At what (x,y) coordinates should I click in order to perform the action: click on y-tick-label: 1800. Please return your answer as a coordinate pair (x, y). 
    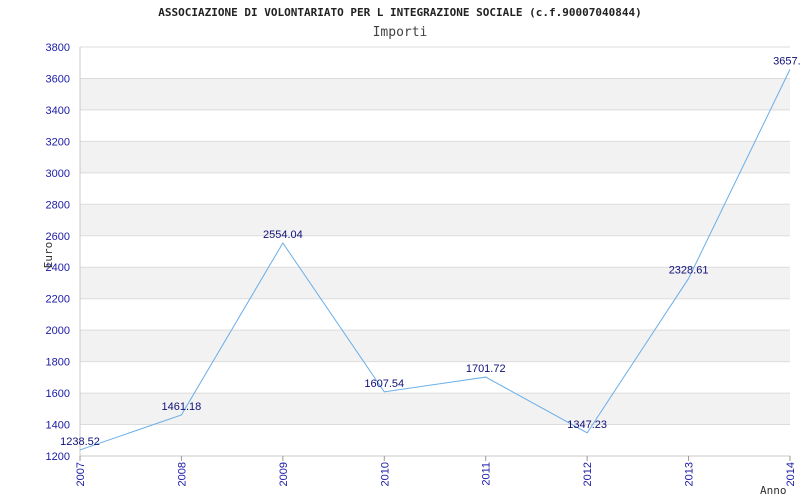
    Looking at the image, I should click on (58, 363).